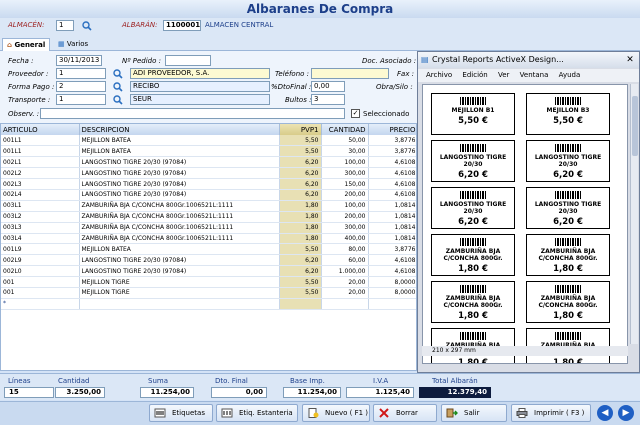 The width and height of the screenshot is (640, 425). I want to click on col-header-pvp1: PVP1, so click(300, 129).